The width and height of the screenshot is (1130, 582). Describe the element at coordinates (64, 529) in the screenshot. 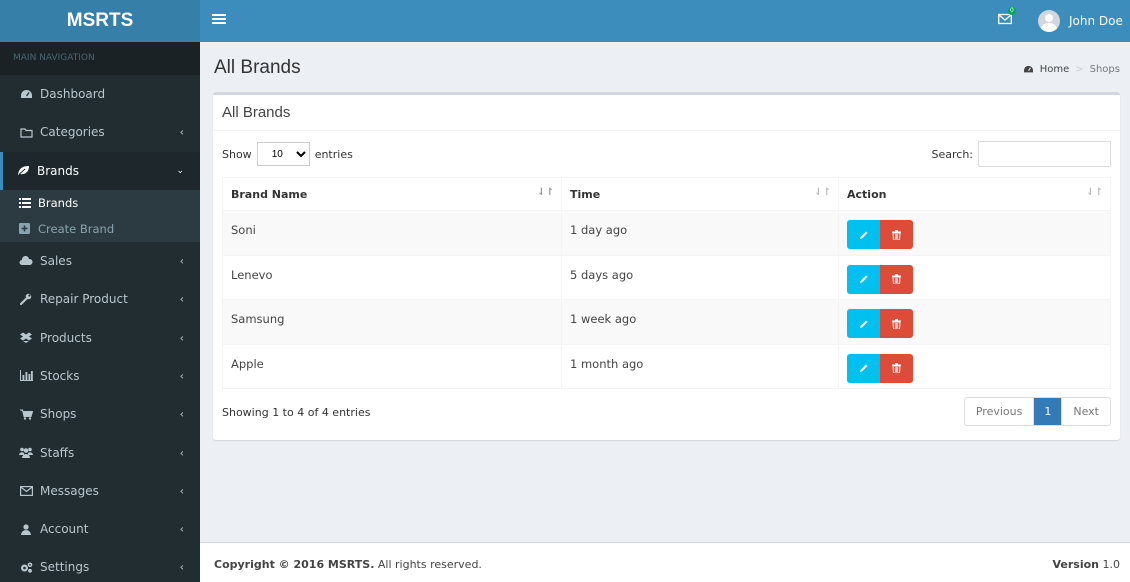

I see `sidebar-item-label: Account` at that location.